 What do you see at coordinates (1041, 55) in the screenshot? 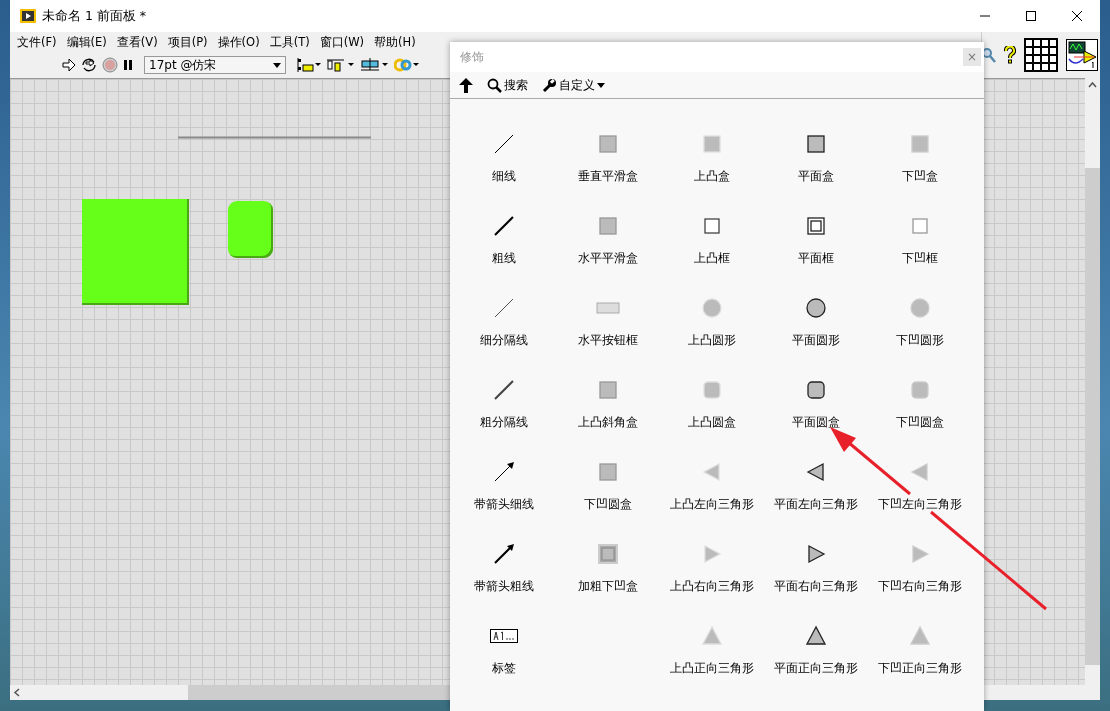
I see `connector-pane-icon` at bounding box center [1041, 55].